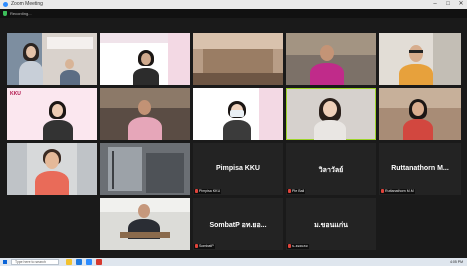 This screenshot has width=467, height=266. I want to click on participant-tile-15: Ruttanathorn M... Ruttanathorn M.M, so click(420, 169).